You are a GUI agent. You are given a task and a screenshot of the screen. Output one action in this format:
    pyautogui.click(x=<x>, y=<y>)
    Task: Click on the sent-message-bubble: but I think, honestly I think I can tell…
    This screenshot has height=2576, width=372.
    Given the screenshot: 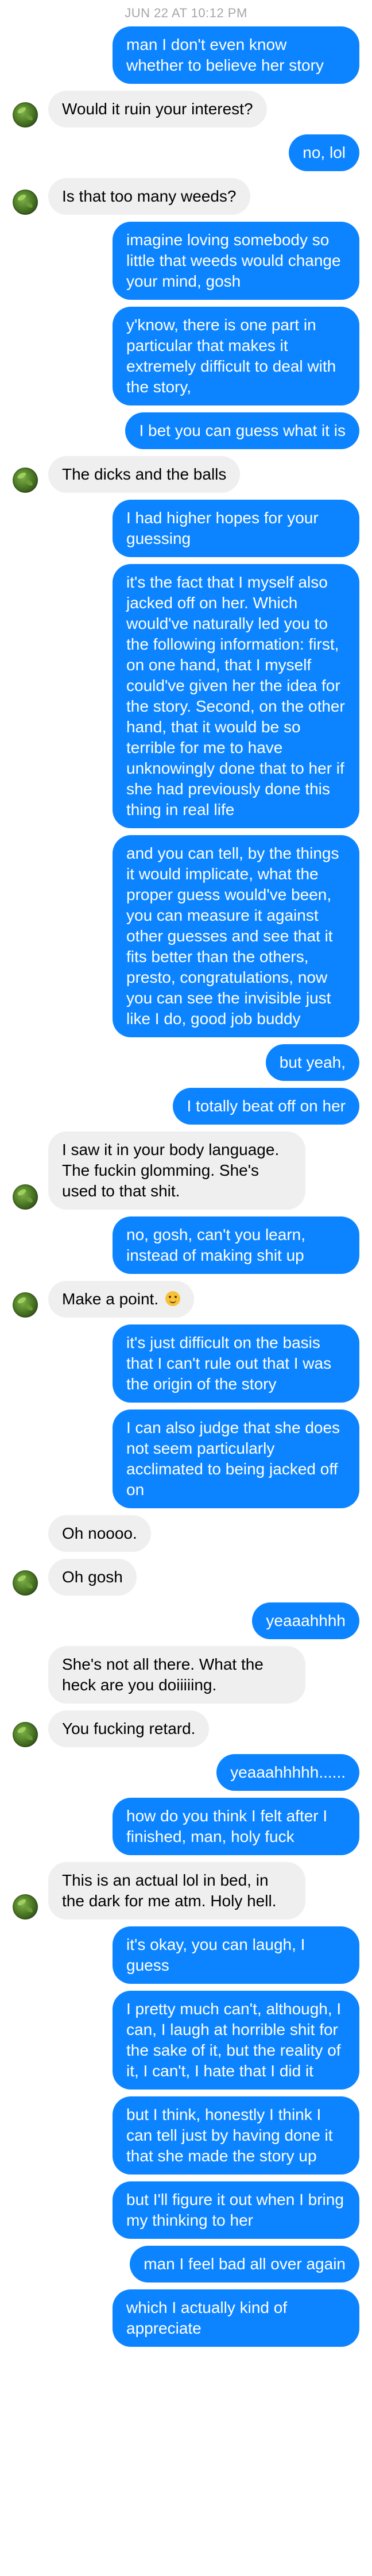 What is the action you would take?
    pyautogui.click(x=236, y=2135)
    